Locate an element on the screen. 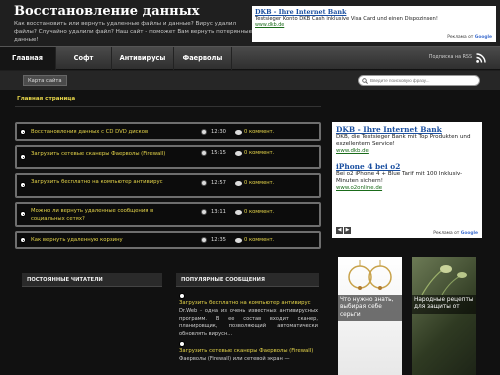  breadcrumb: Главная страница is located at coordinates (46, 99).